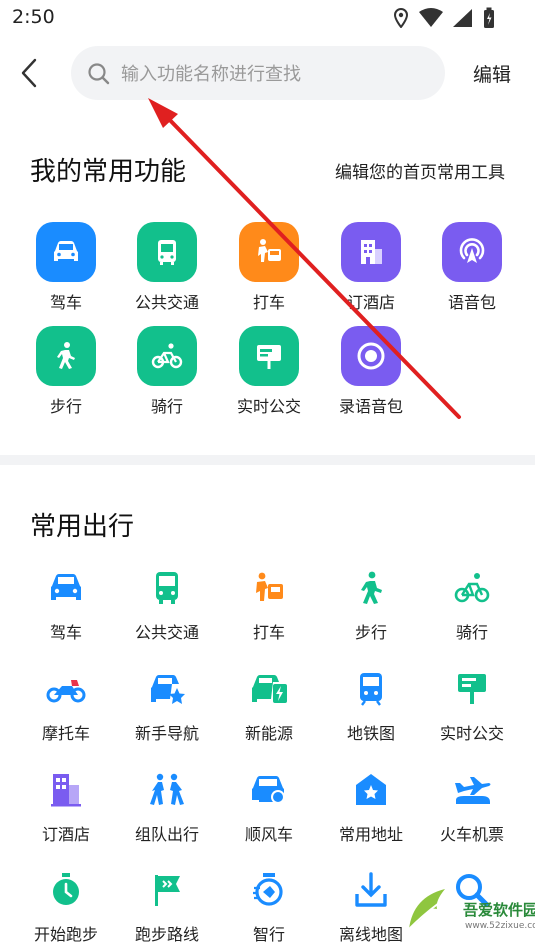  What do you see at coordinates (65, 733) in the screenshot?
I see `item-label: 摩托车` at bounding box center [65, 733].